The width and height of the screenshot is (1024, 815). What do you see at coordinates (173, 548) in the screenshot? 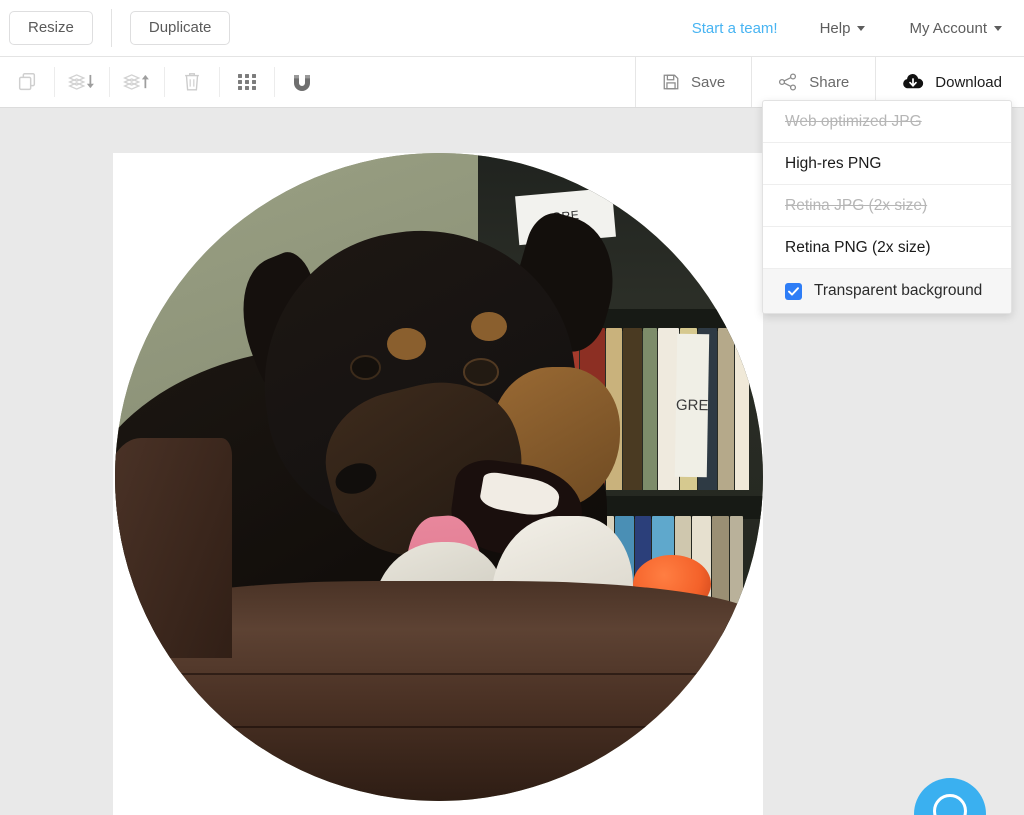
I see `couch-arm` at bounding box center [173, 548].